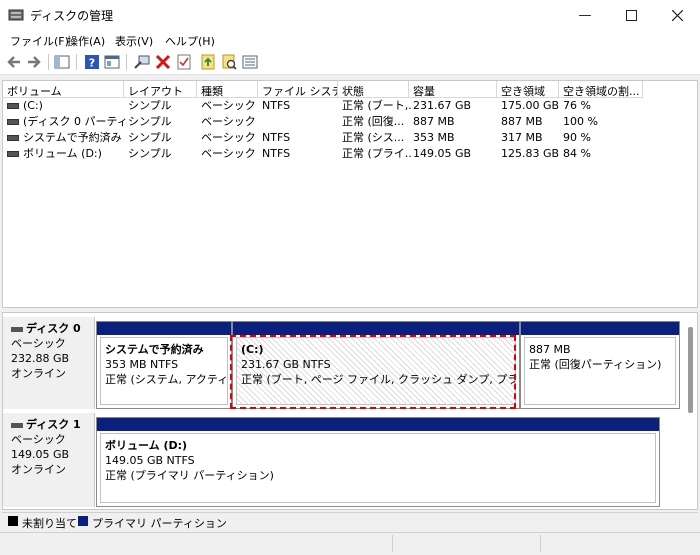 The height and width of the screenshot is (555, 700). What do you see at coordinates (14, 62) in the screenshot?
I see `back-icon` at bounding box center [14, 62].